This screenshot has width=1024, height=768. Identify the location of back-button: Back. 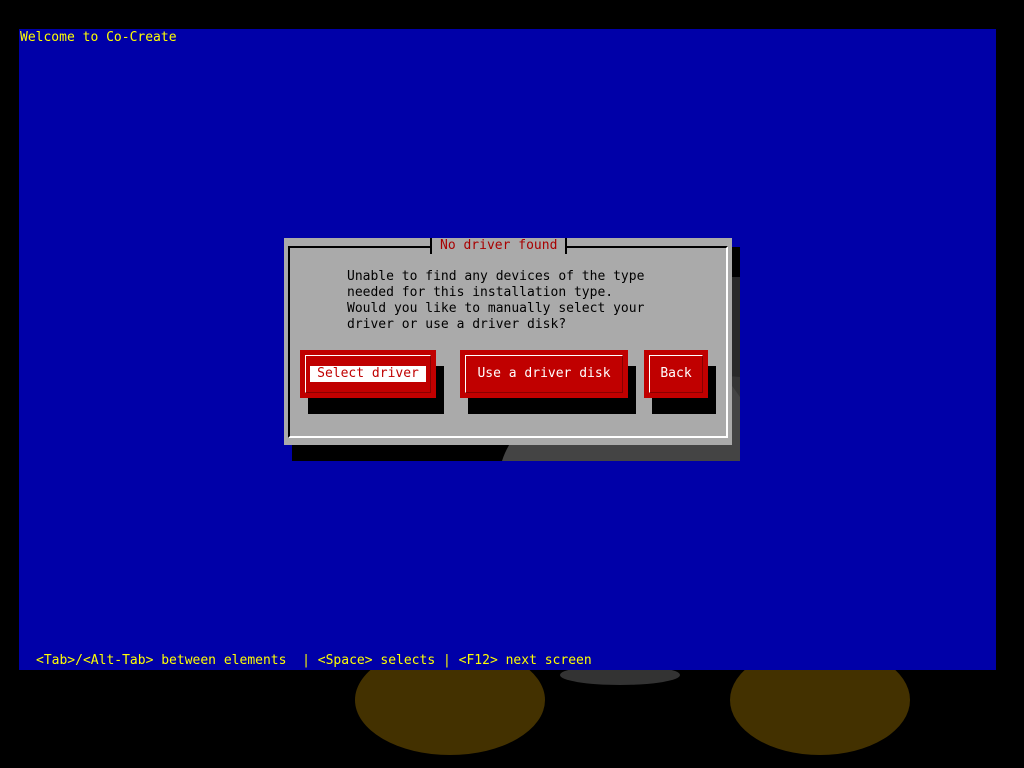
(676, 374).